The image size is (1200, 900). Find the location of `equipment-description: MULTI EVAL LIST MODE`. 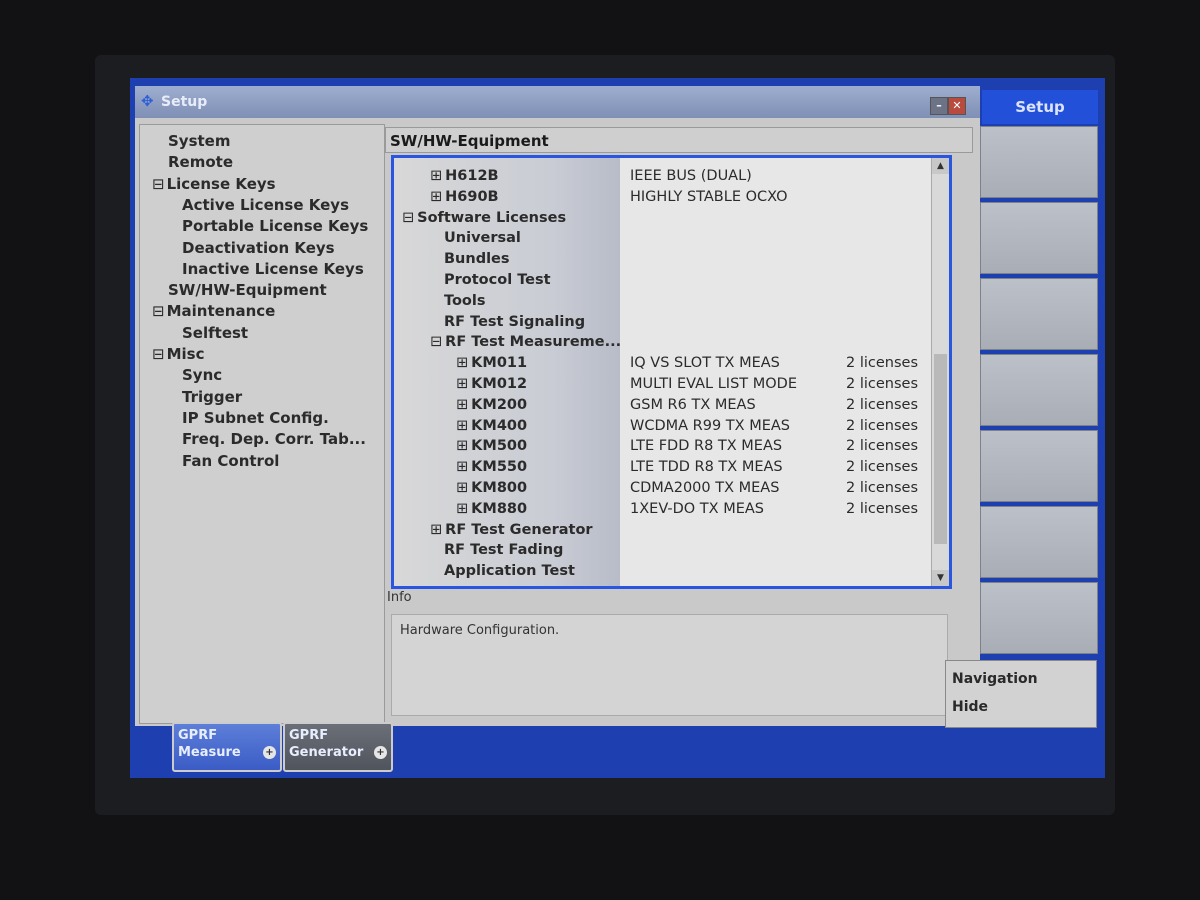

equipment-description: MULTI EVAL LIST MODE is located at coordinates (713, 384).